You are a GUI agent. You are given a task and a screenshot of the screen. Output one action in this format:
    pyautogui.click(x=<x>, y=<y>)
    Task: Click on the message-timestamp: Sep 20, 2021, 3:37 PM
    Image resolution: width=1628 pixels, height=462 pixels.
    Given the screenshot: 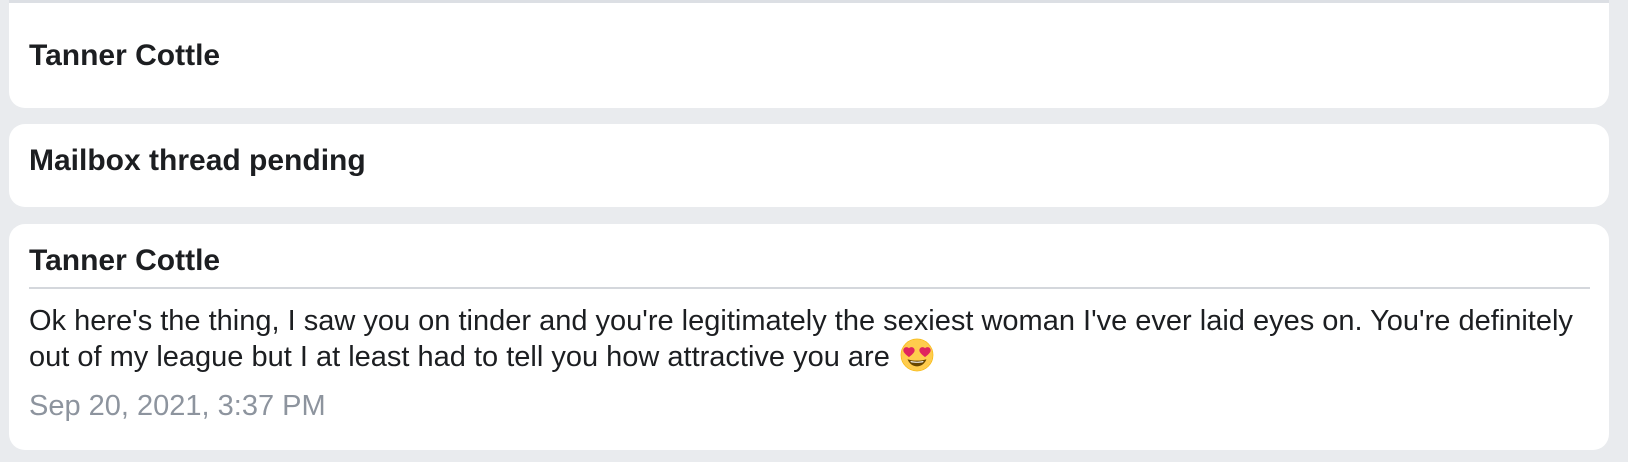 What is the action you would take?
    pyautogui.click(x=177, y=406)
    